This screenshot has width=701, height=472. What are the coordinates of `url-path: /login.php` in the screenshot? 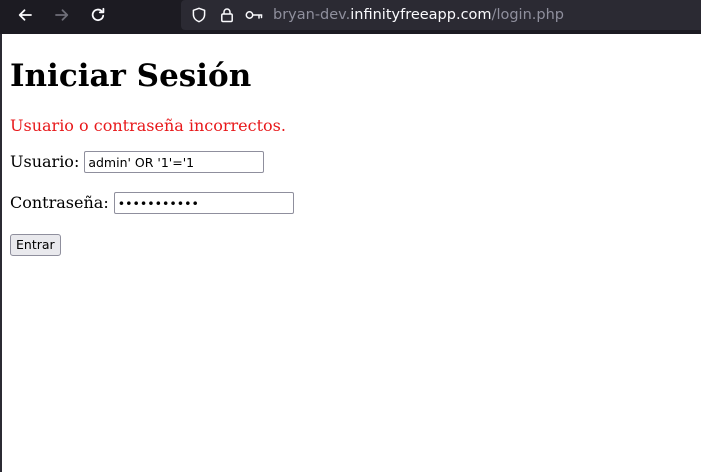 It's located at (527, 15).